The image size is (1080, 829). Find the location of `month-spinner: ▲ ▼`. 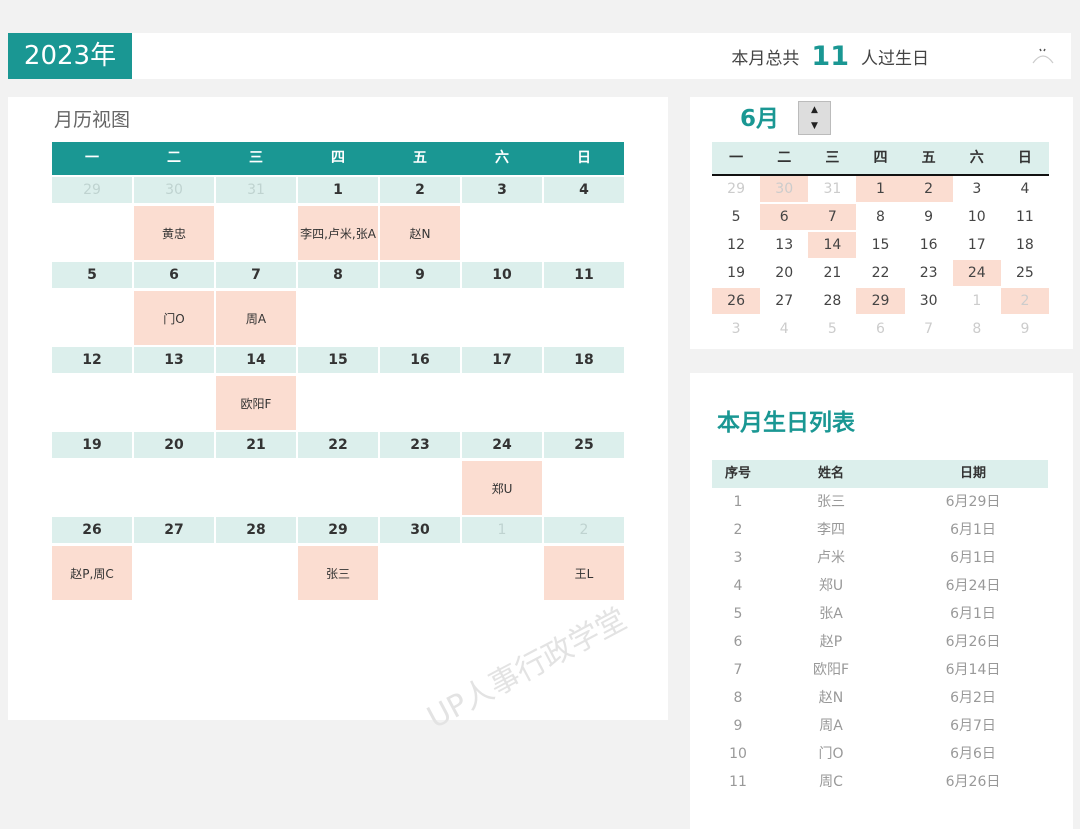

month-spinner: ▲ ▼ is located at coordinates (814, 118).